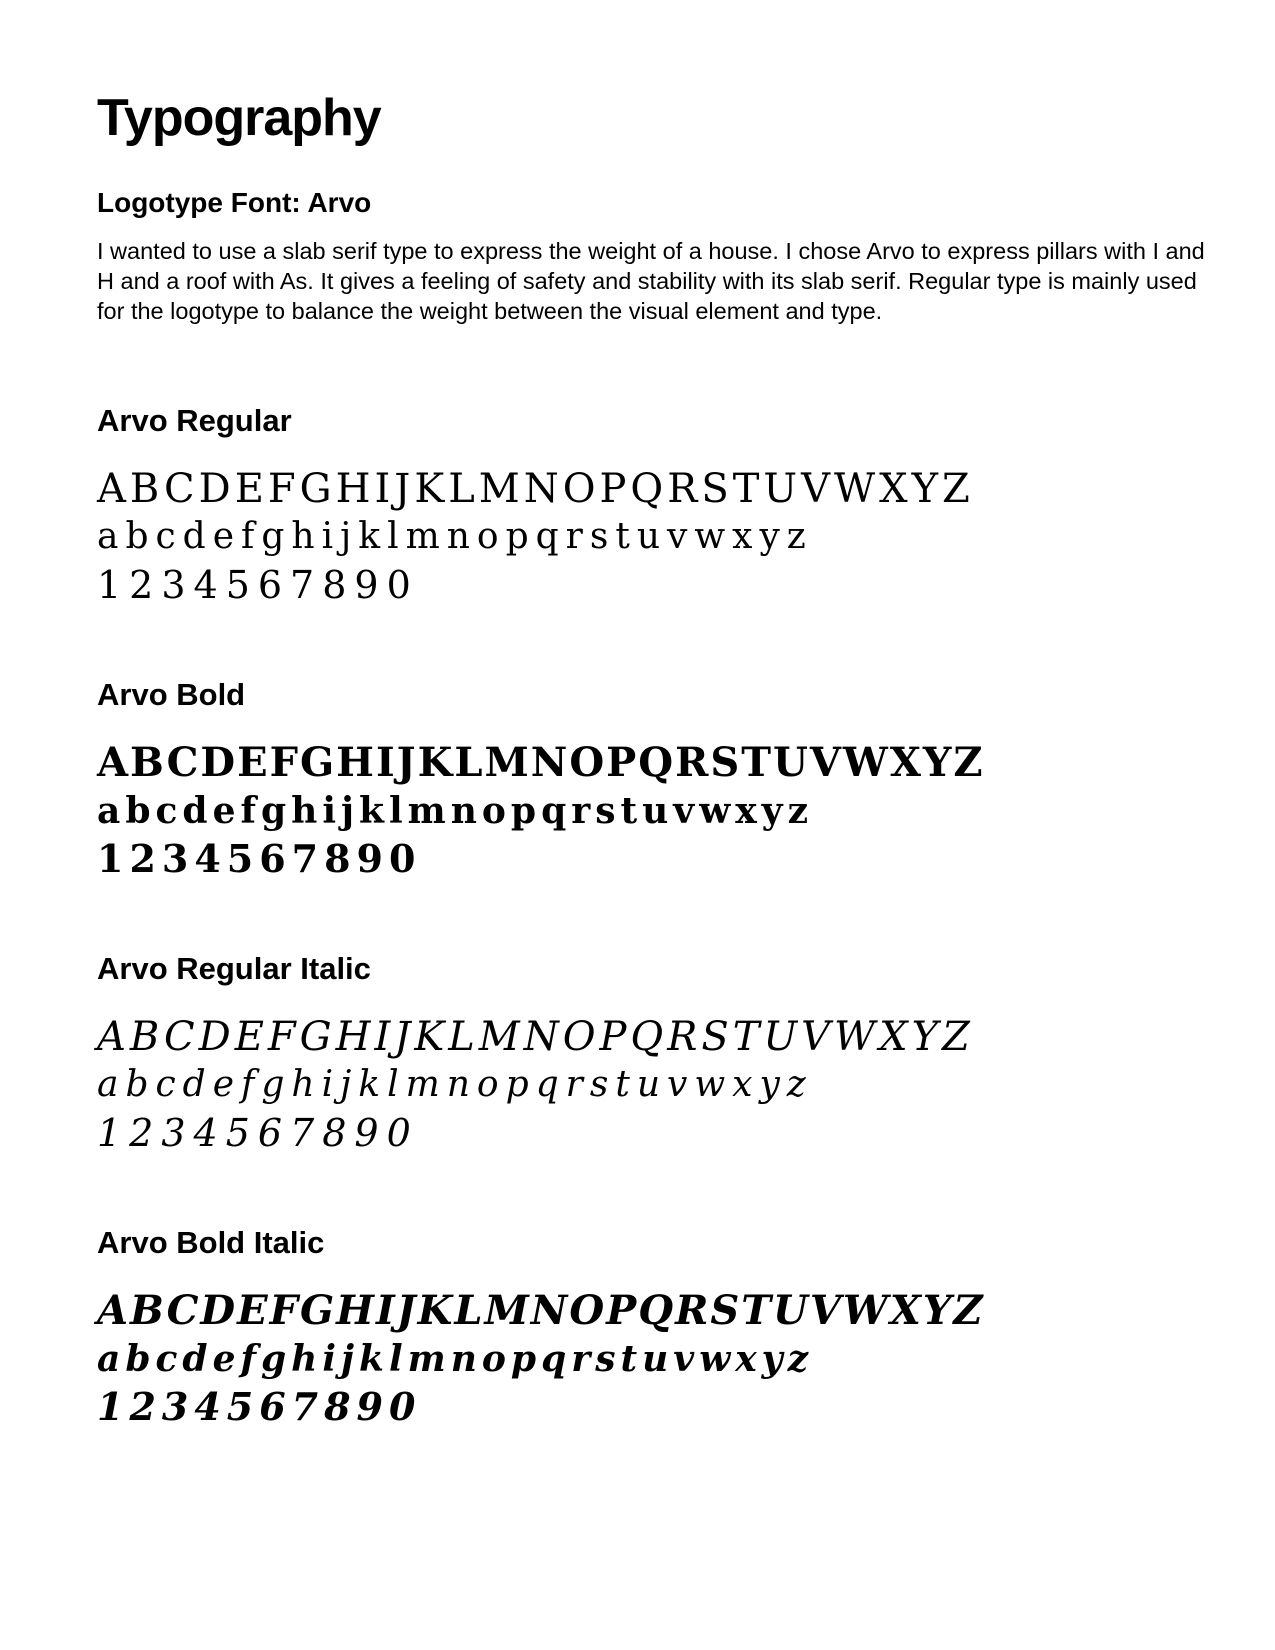 This screenshot has width=1275, height=1650. Describe the element at coordinates (194, 420) in the screenshot. I see `section-title: Arvo Regular` at that location.